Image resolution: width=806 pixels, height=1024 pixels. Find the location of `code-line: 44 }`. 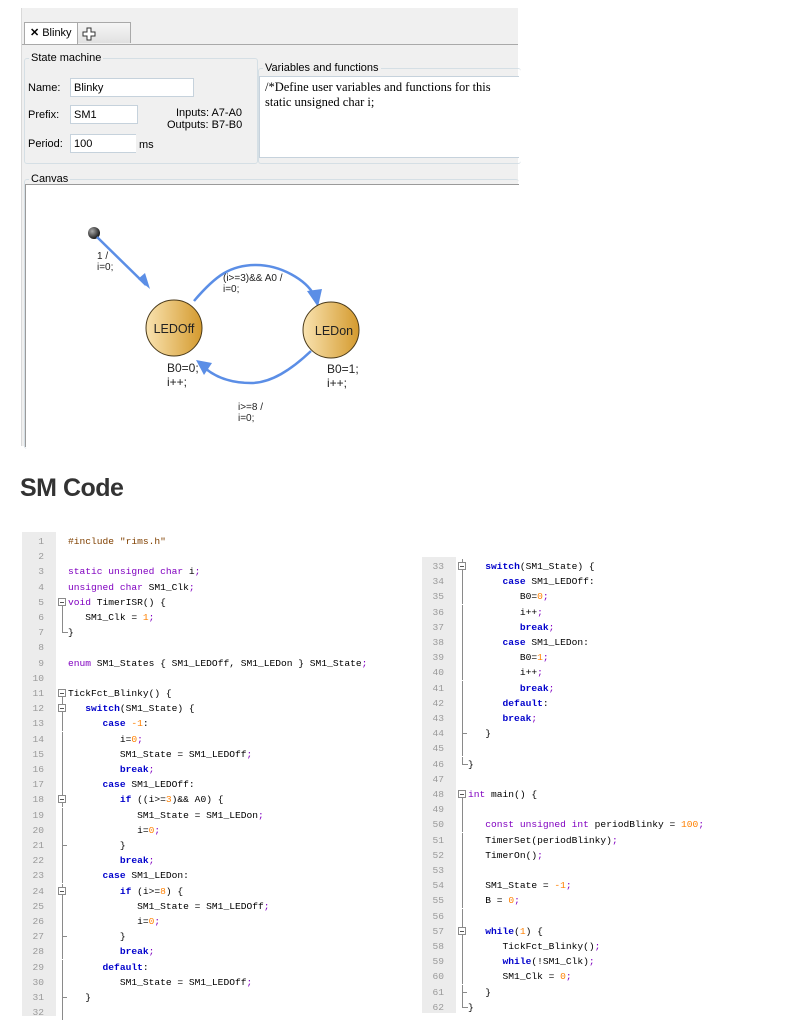

code-line: 44 } is located at coordinates (614, 734).